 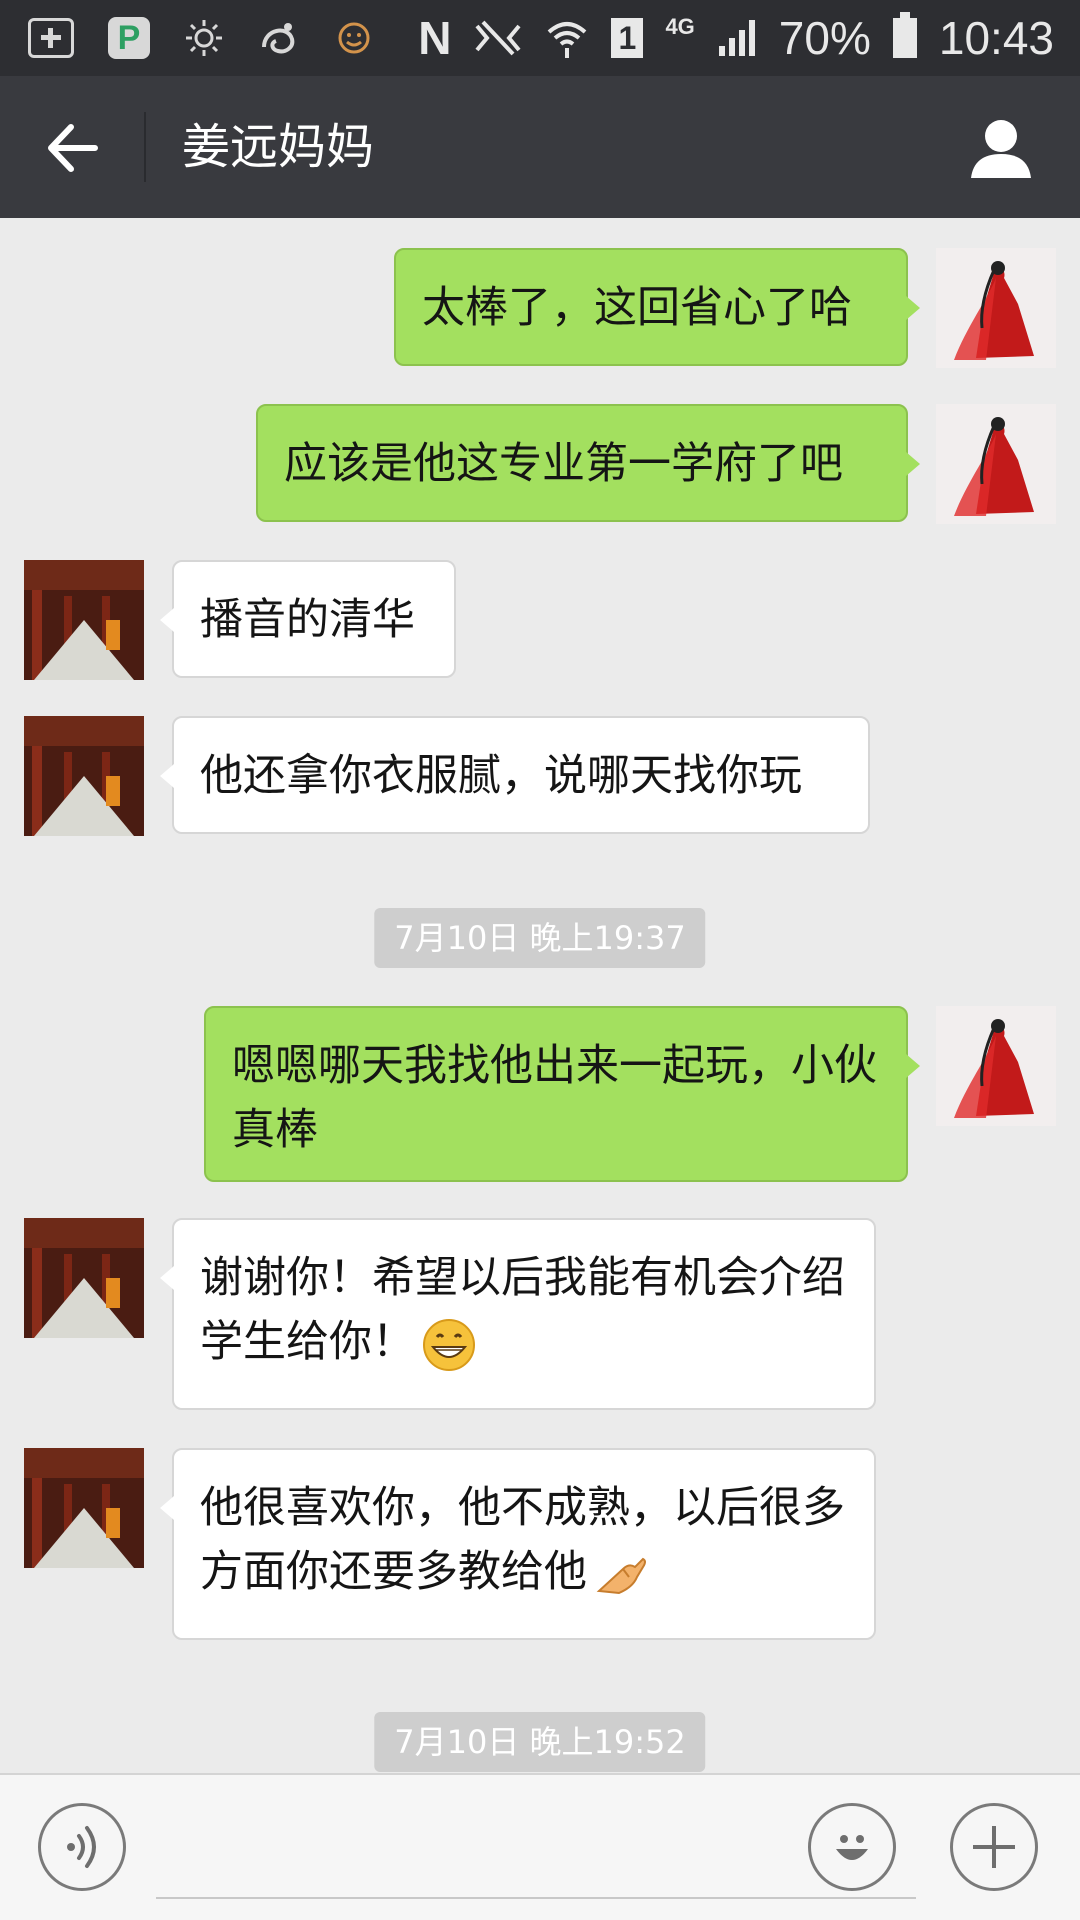 I want to click on input-bar, so click(x=540, y=1846).